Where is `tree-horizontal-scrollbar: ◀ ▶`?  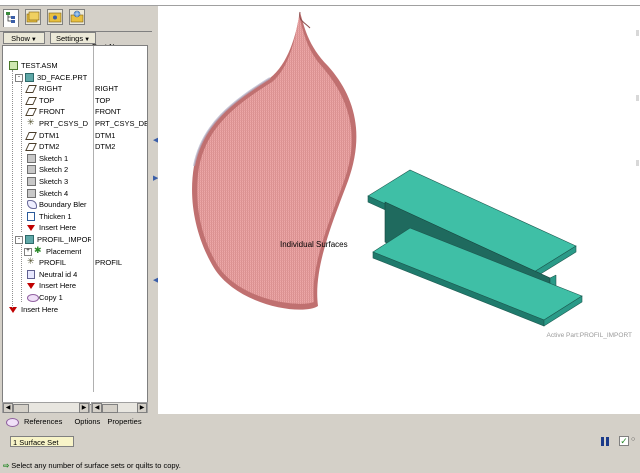
tree-horizontal-scrollbar: ◀ ▶ is located at coordinates (46, 407).